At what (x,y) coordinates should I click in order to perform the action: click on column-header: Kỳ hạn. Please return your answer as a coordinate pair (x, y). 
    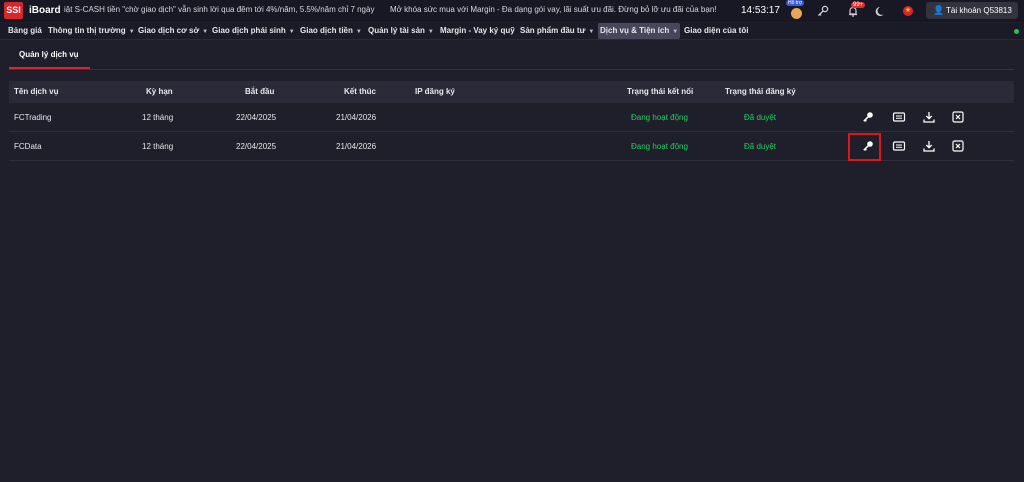
    Looking at the image, I should click on (159, 91).